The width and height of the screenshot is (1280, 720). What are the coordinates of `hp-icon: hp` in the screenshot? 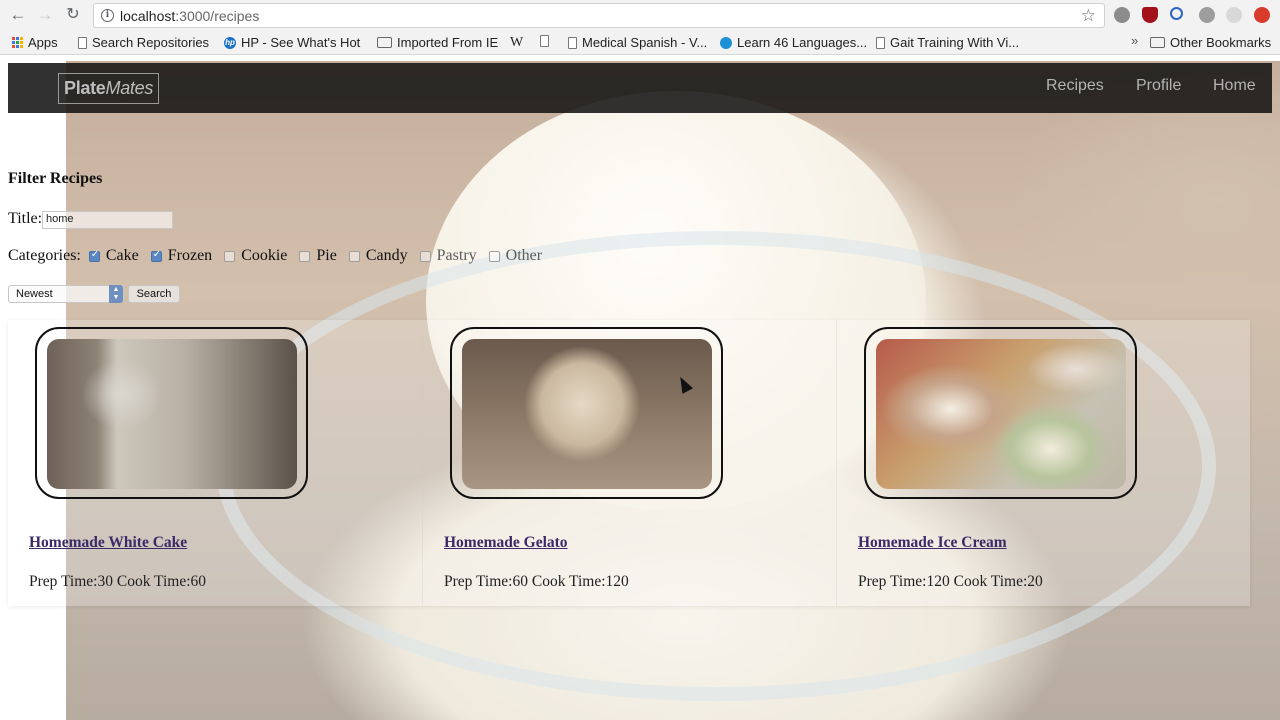 It's located at (230, 42).